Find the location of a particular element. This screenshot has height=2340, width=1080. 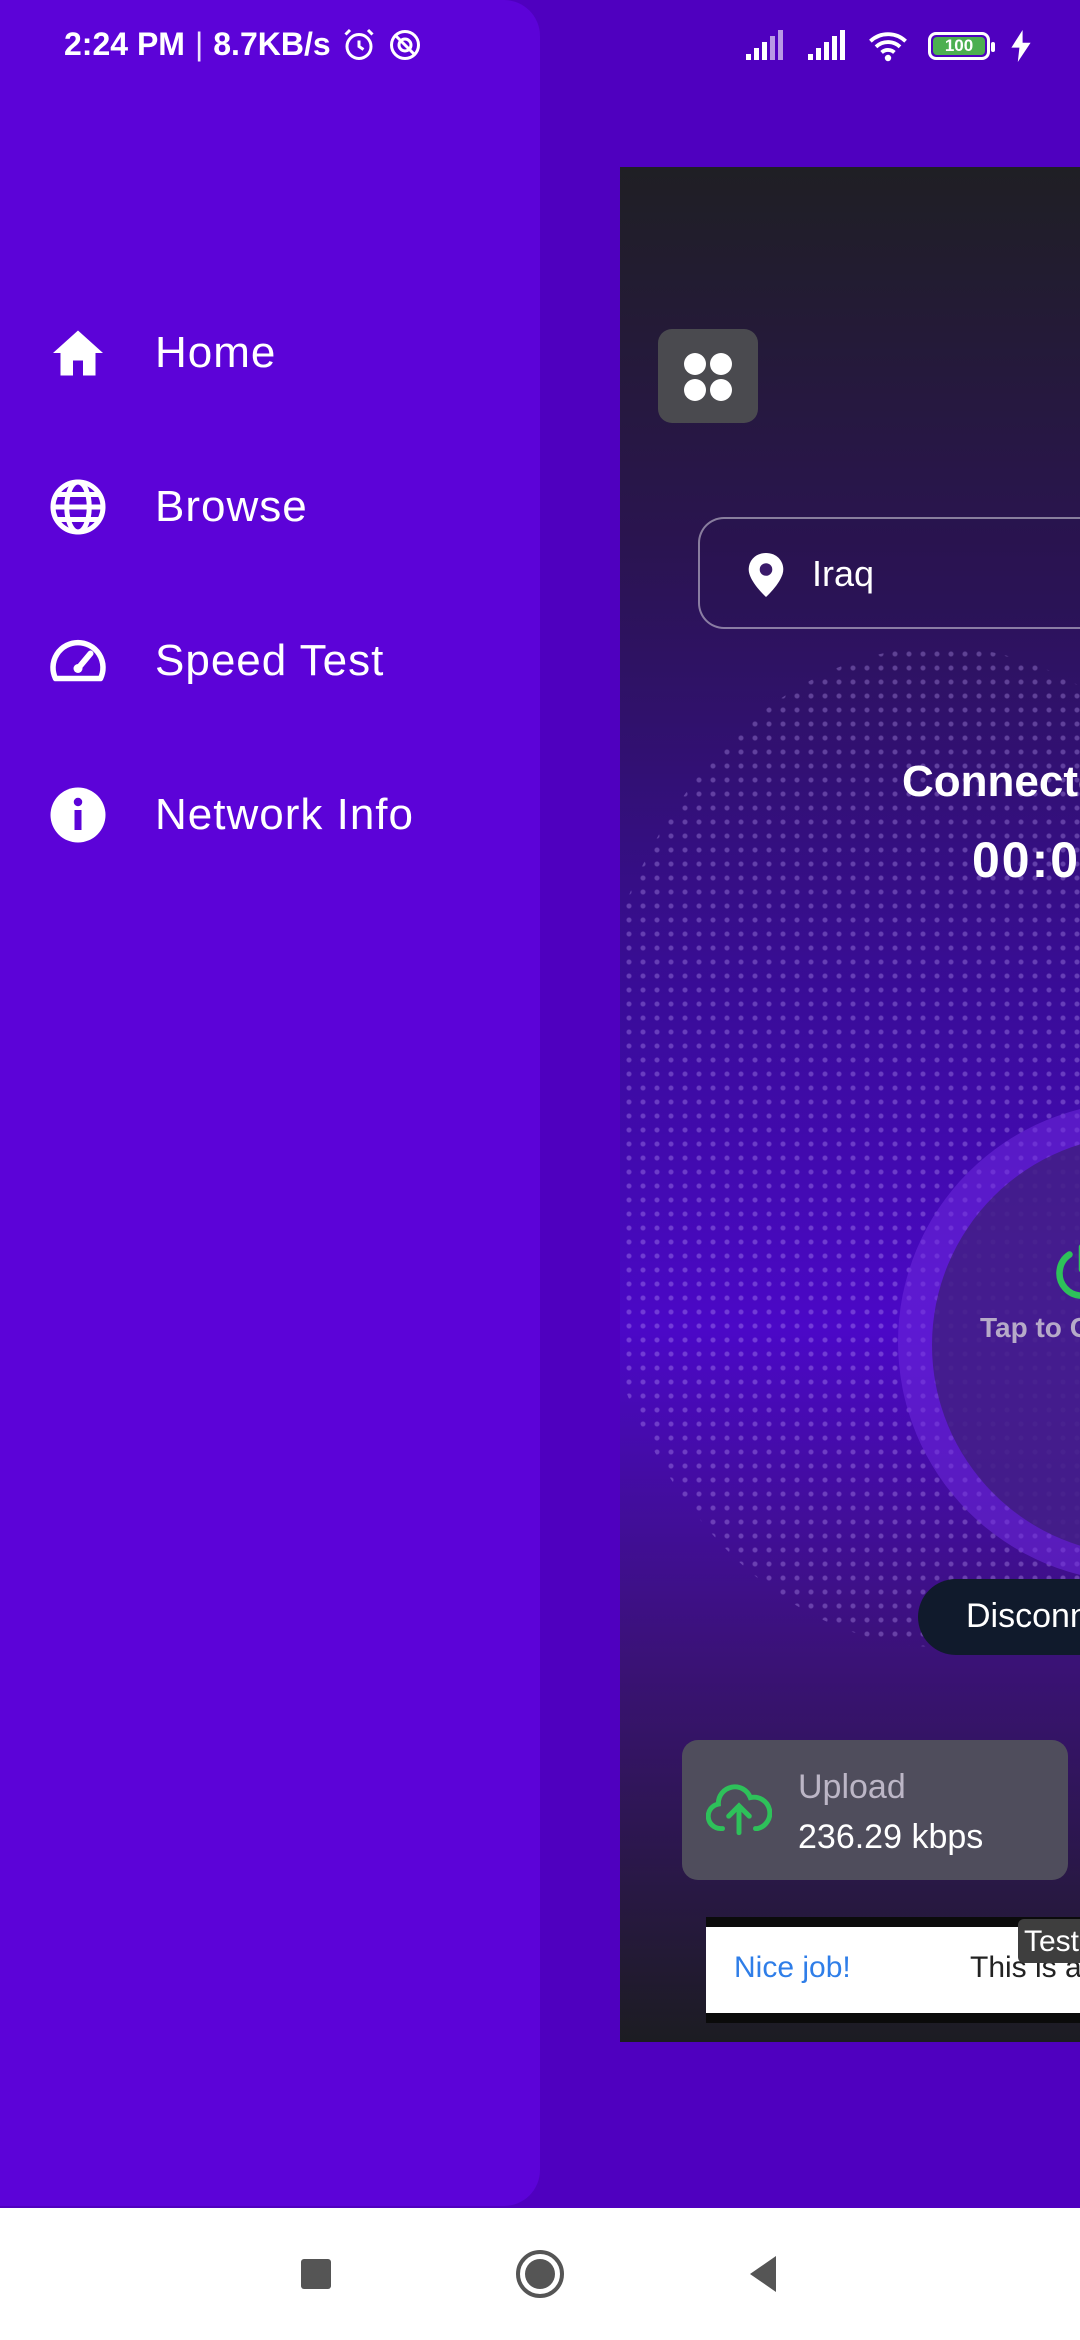

alarm-icon is located at coordinates (359, 44).